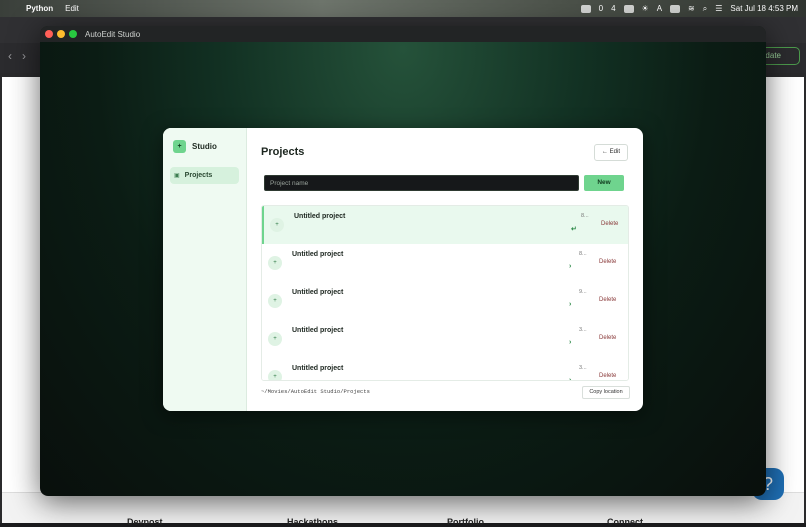 This screenshot has height=527, width=806. Describe the element at coordinates (606, 392) in the screenshot. I see `copy-location-button: Copy location` at that location.